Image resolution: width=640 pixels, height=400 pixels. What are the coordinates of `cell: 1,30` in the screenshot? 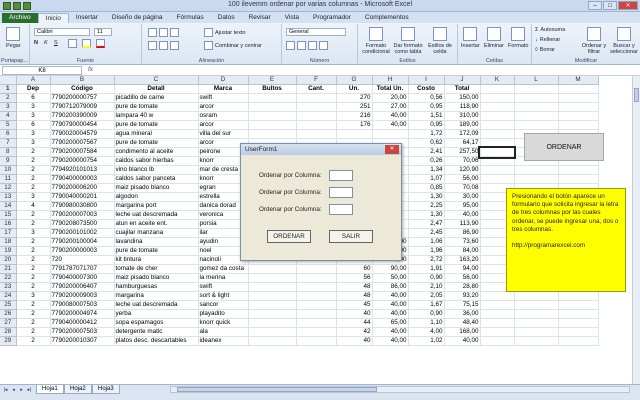 It's located at (426, 197).